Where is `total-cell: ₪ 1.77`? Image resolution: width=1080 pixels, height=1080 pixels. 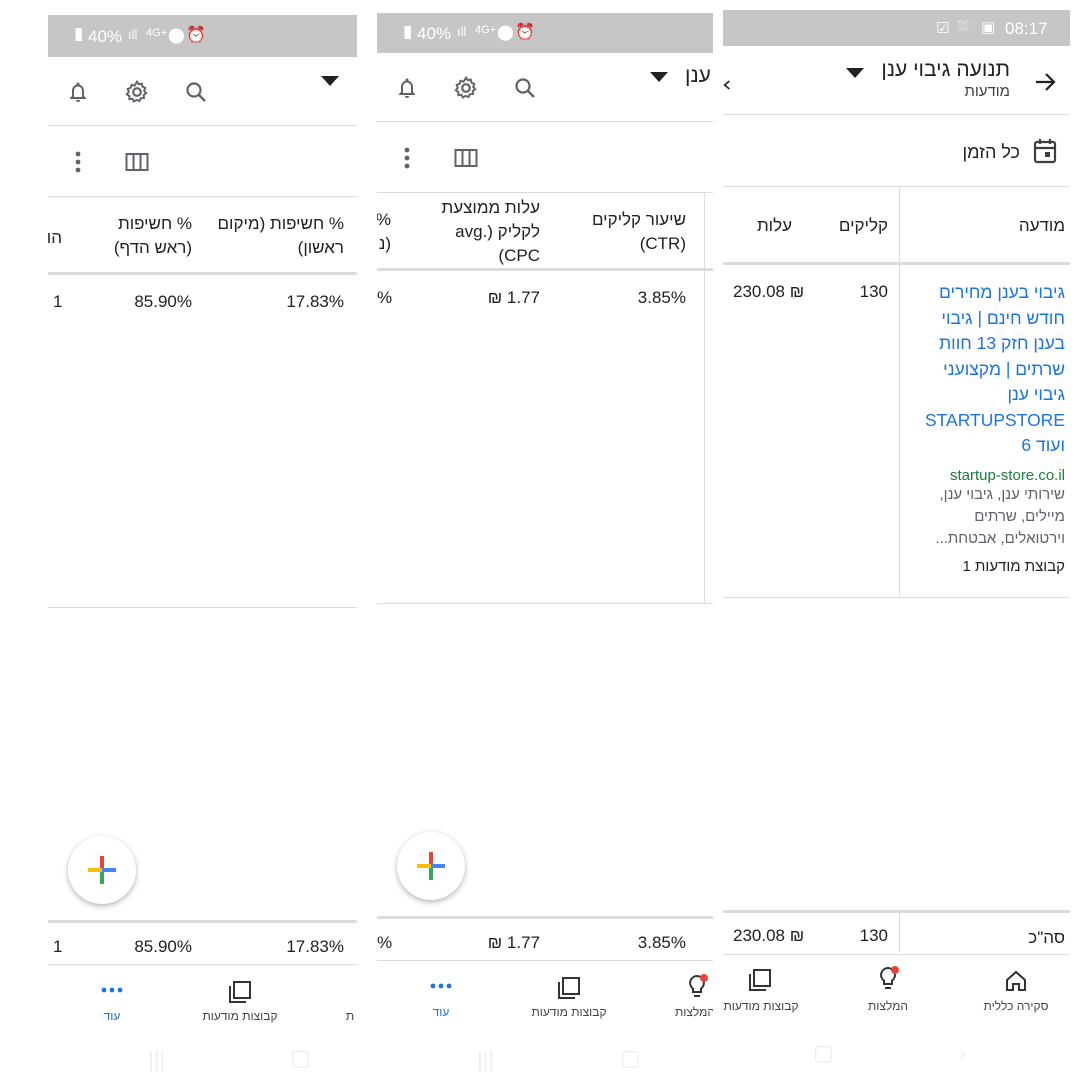 total-cell: ₪ 1.77 is located at coordinates (513, 942).